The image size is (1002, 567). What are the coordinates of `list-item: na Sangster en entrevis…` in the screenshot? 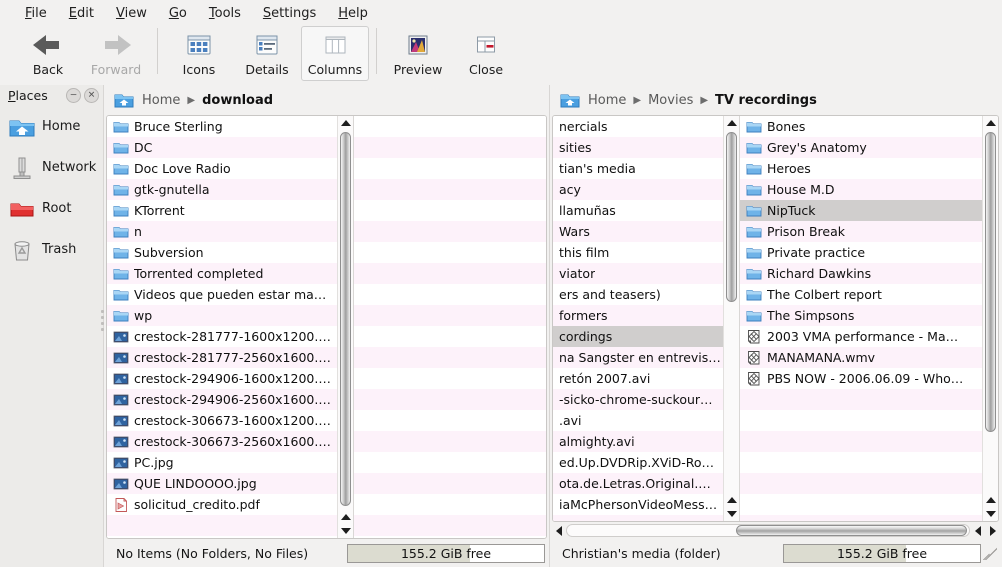 It's located at (638, 357).